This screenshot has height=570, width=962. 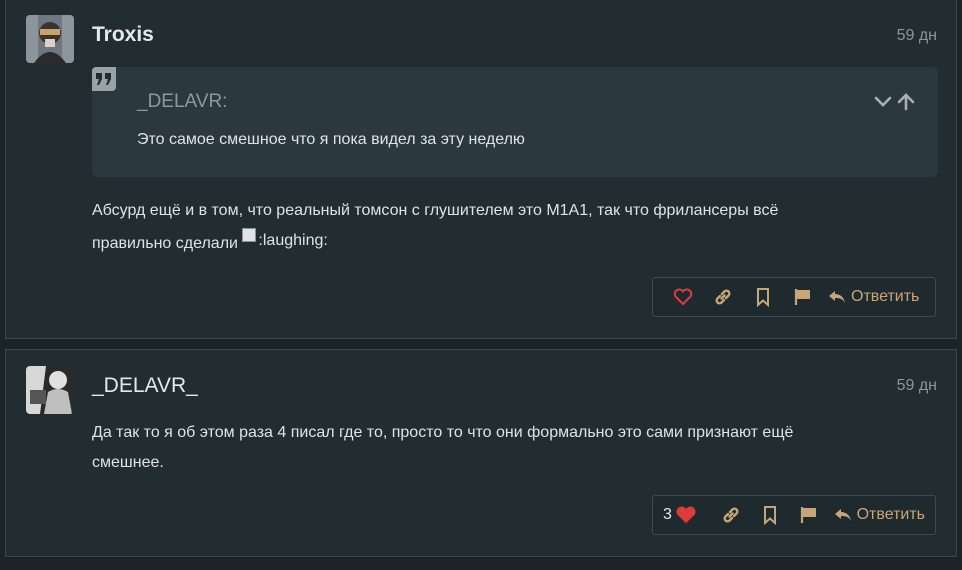 I want to click on like-button, so click(x=683, y=297).